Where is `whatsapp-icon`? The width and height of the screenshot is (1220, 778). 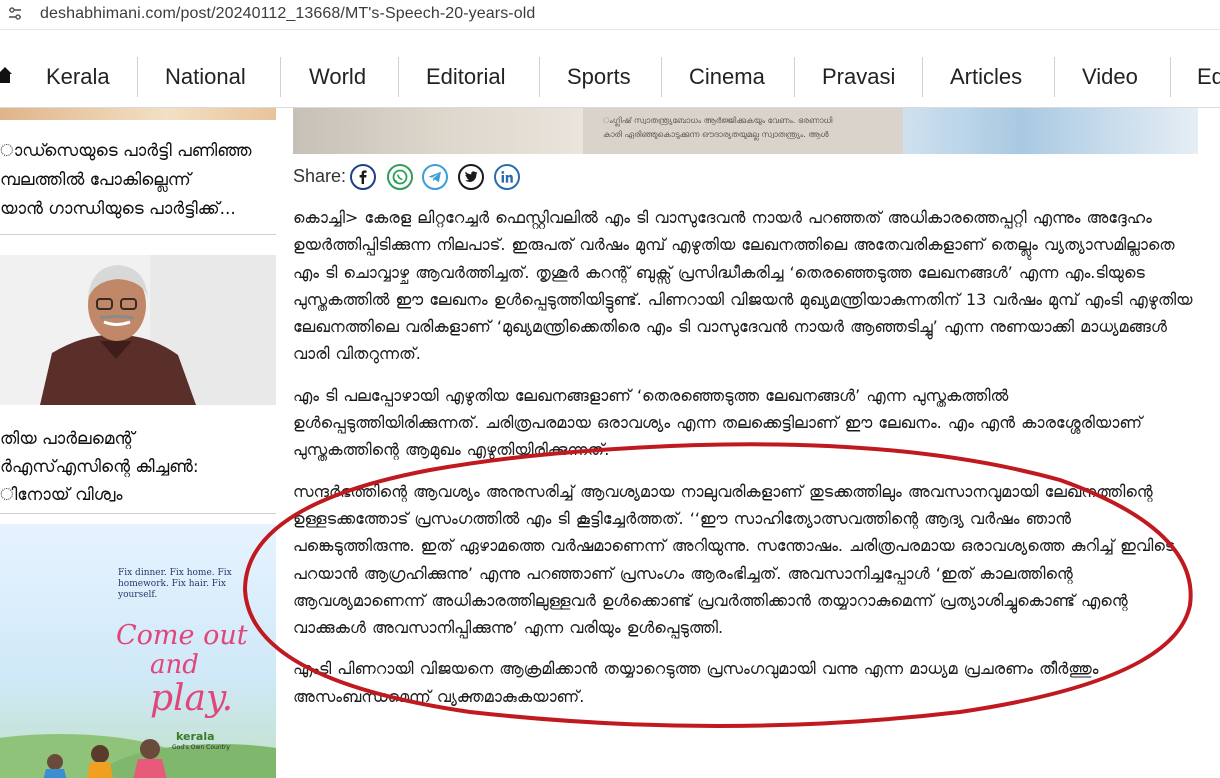 whatsapp-icon is located at coordinates (400, 177).